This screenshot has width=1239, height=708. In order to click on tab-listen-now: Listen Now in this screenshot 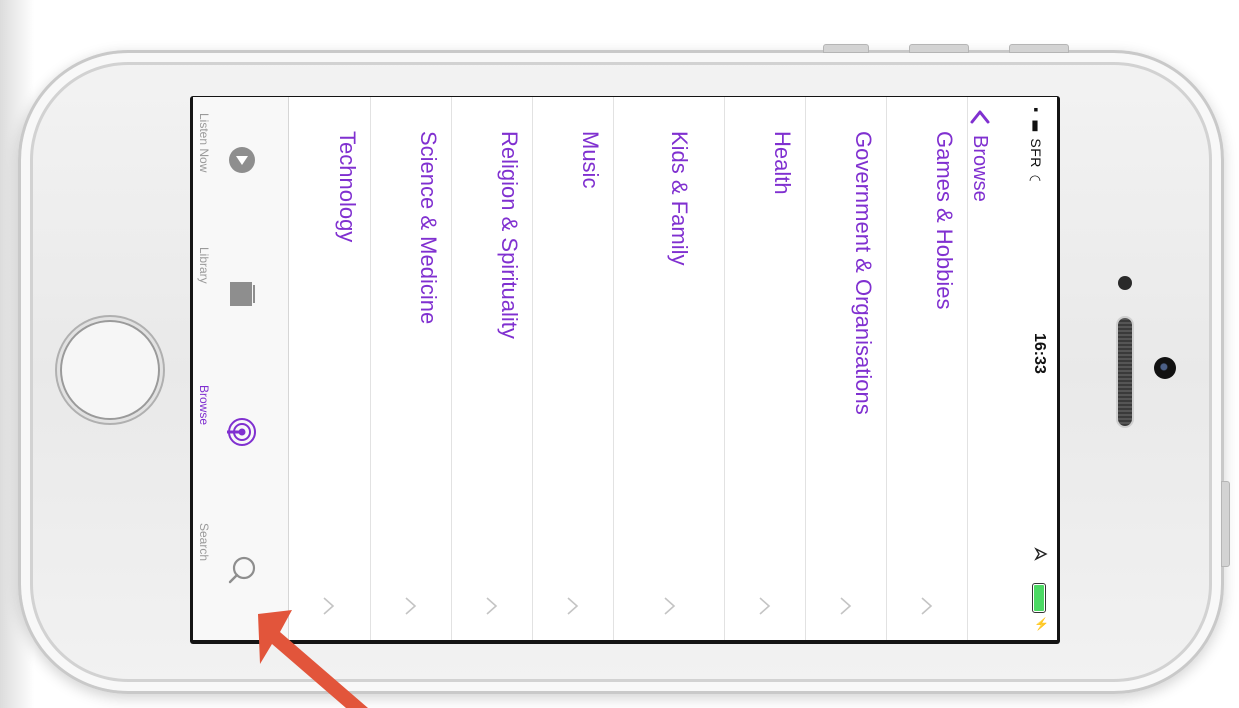, I will do `click(241, 162)`.